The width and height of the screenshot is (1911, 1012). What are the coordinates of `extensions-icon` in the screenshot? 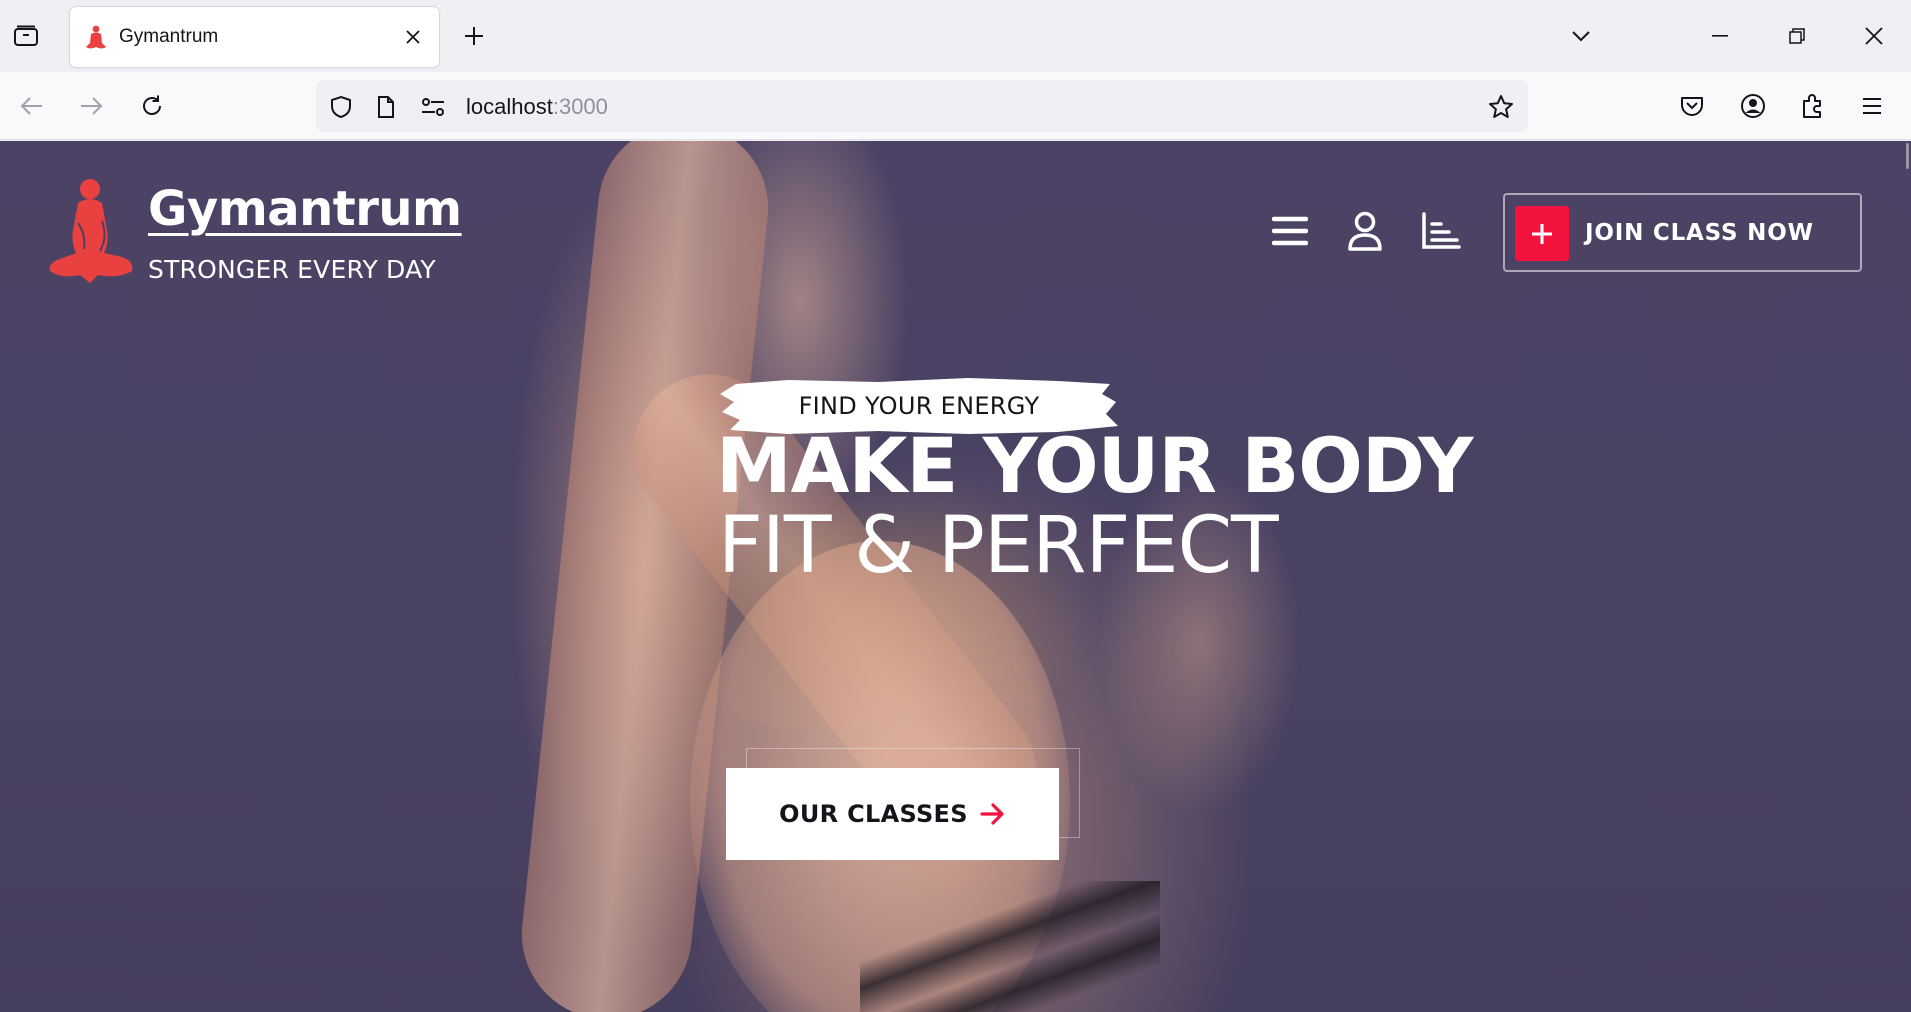 It's located at (1813, 106).